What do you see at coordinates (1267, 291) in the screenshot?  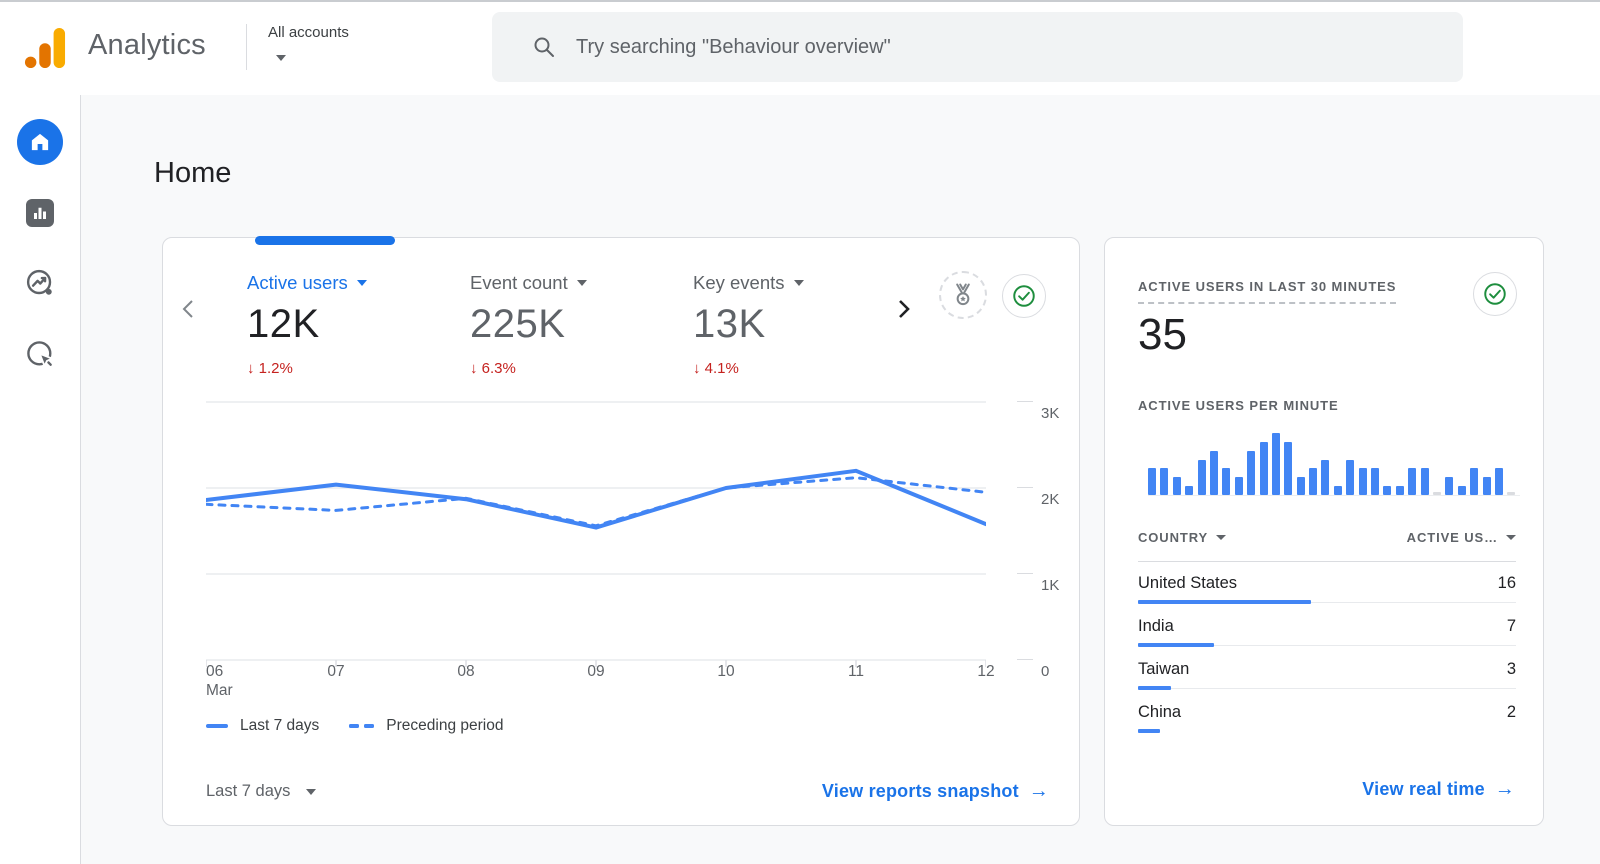 I see `realtime-title: ACTIVE USERS IN LAST 30 MINUTES` at bounding box center [1267, 291].